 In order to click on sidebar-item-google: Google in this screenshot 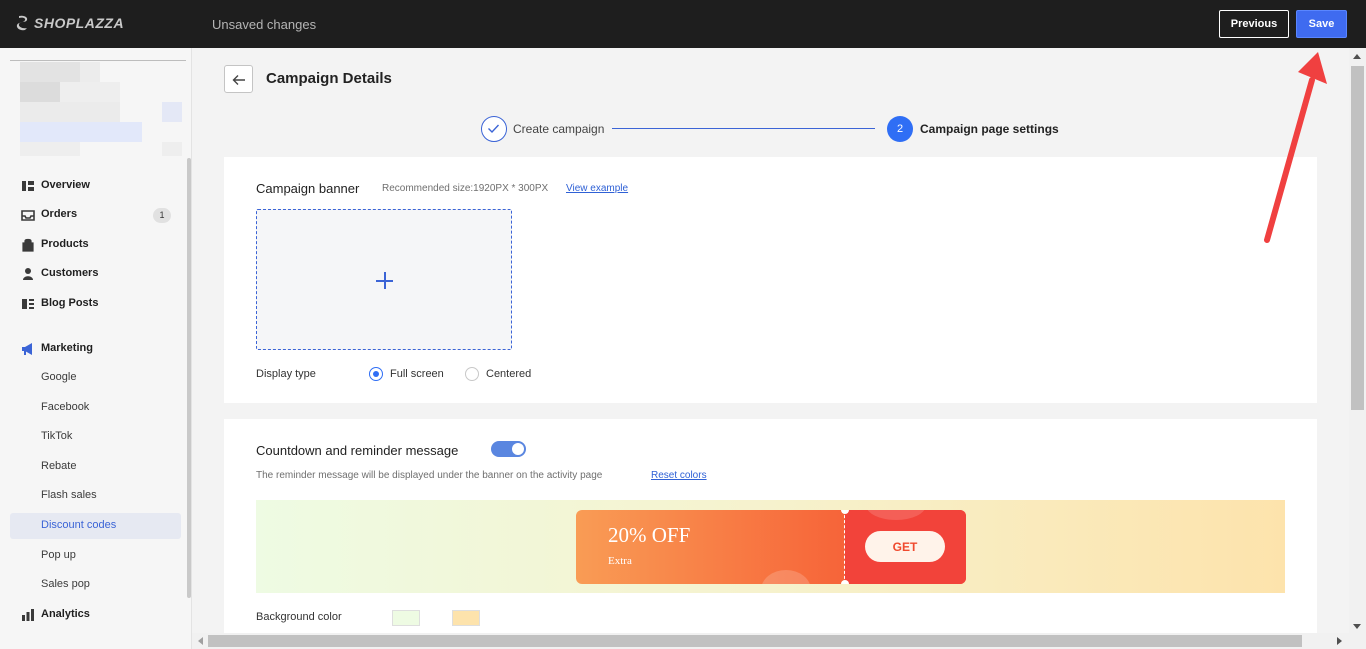, I will do `click(95, 378)`.